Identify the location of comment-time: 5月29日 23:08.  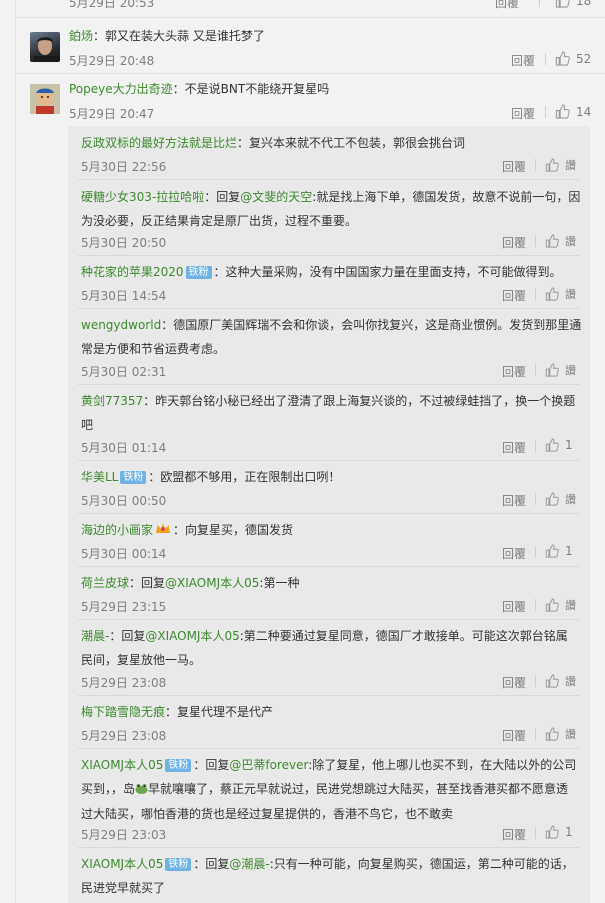
(124, 736).